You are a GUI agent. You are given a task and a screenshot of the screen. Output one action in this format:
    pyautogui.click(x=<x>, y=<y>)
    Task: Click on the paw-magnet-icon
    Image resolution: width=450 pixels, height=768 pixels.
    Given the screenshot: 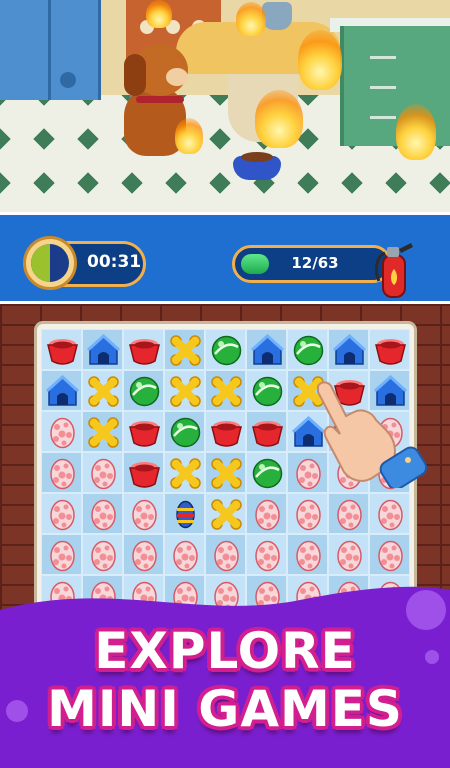 What is the action you would take?
    pyautogui.click(x=68, y=80)
    